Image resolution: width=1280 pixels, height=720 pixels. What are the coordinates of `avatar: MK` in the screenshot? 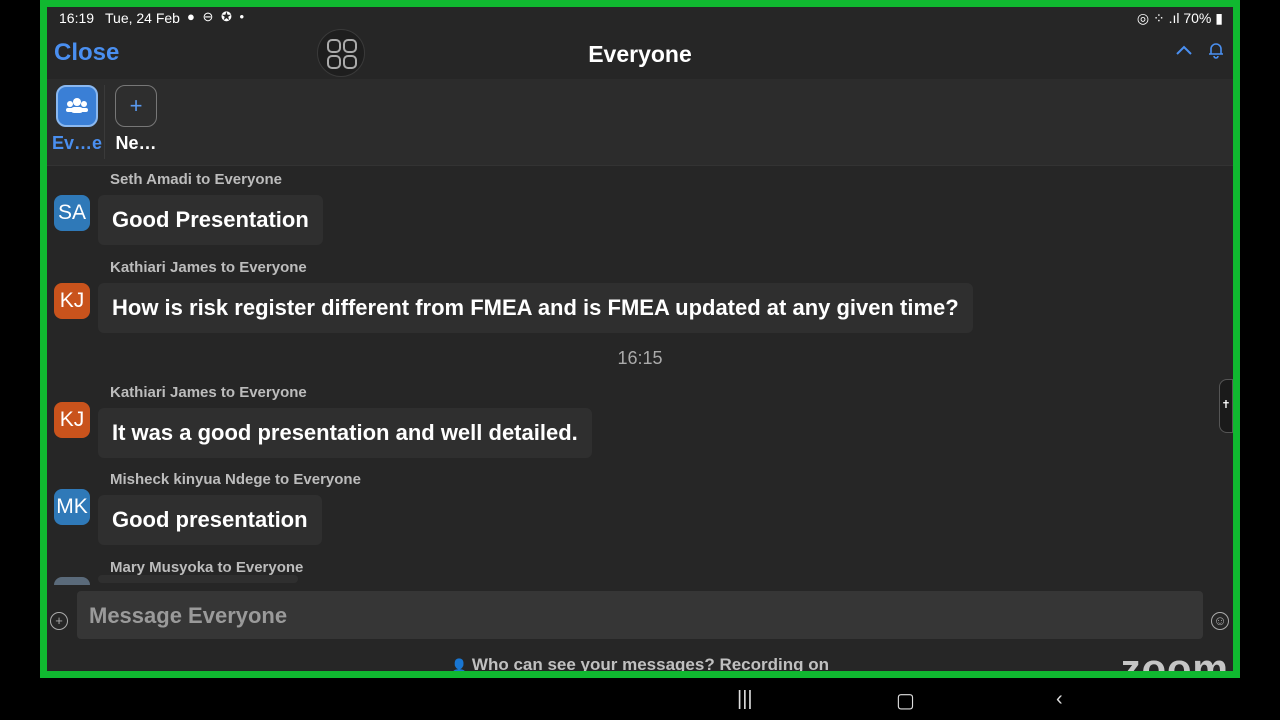 It's located at (72, 507).